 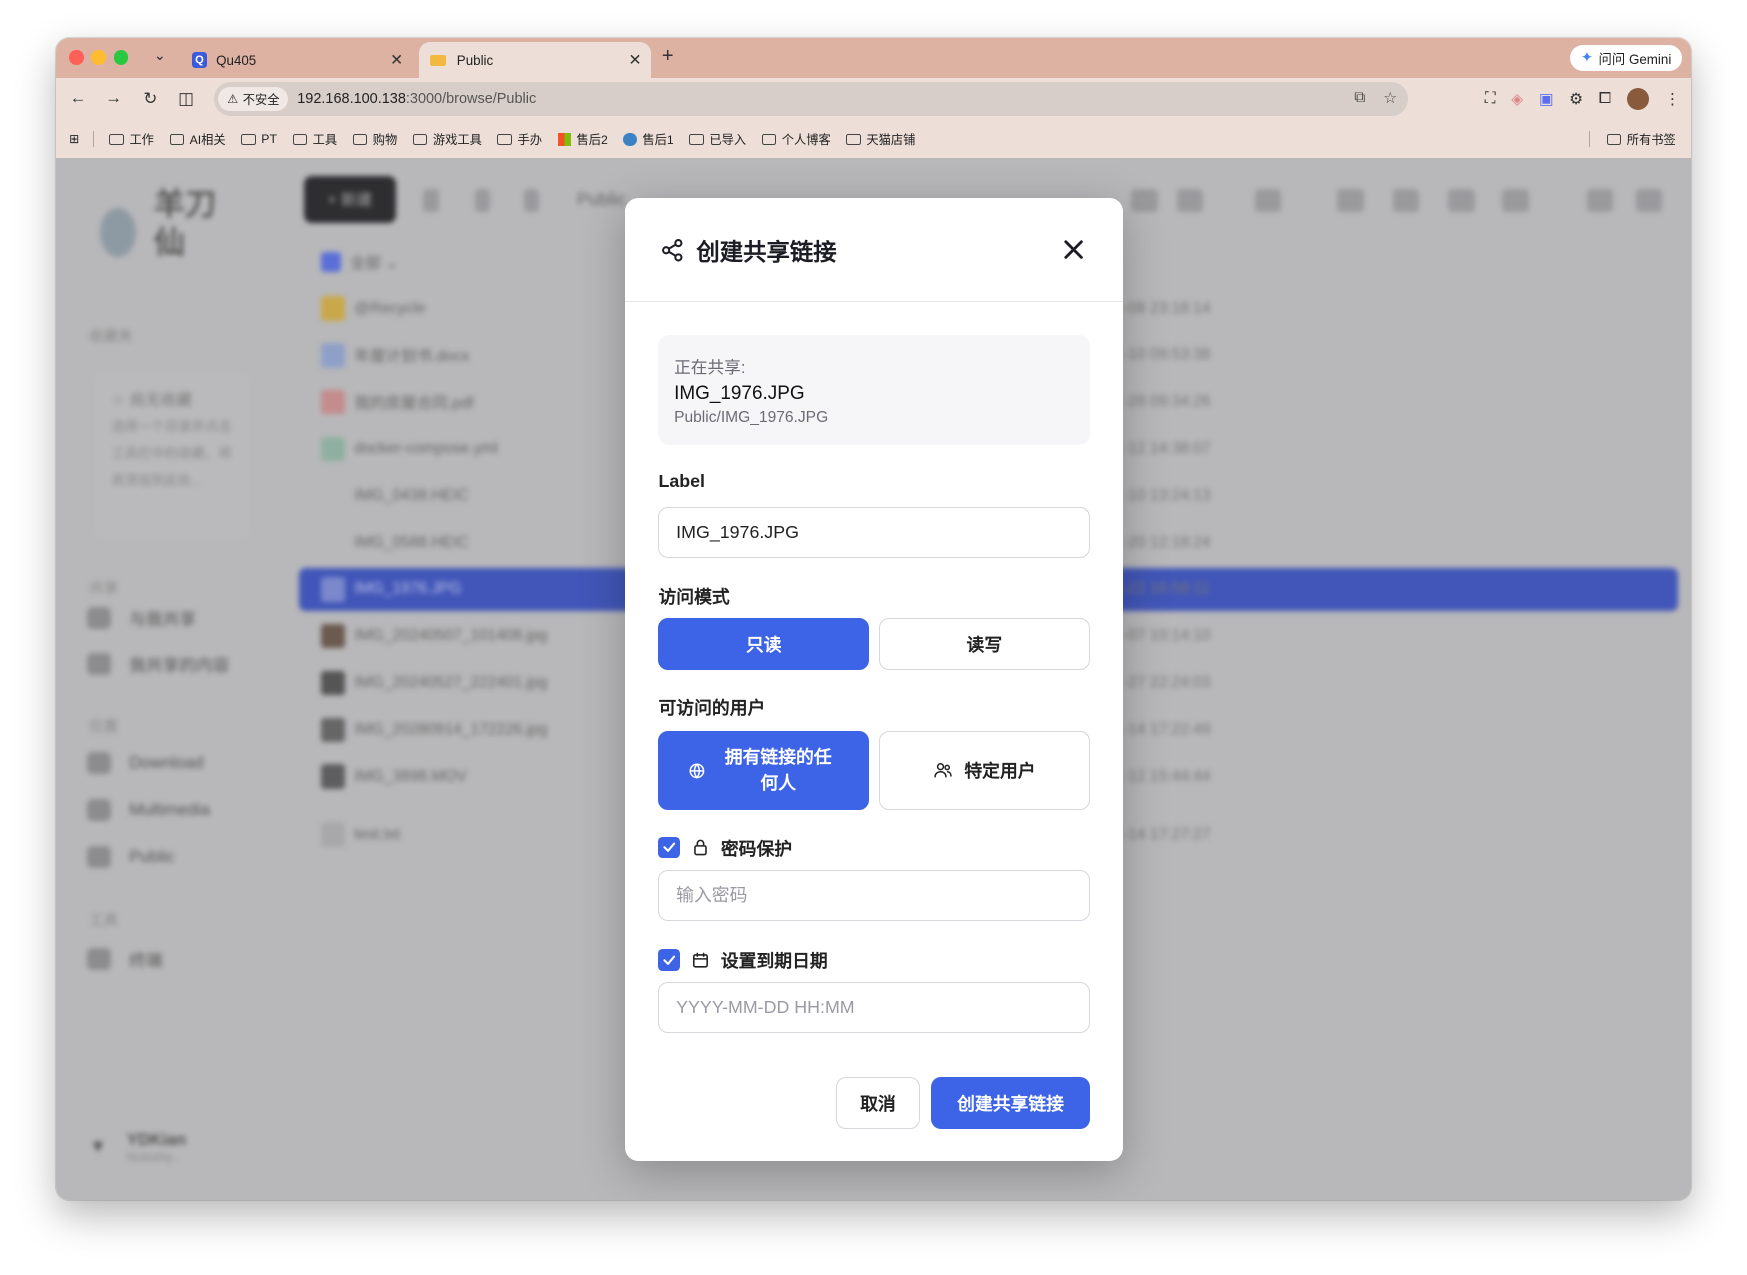 I want to click on bookmark-link: 售后1, so click(x=648, y=139).